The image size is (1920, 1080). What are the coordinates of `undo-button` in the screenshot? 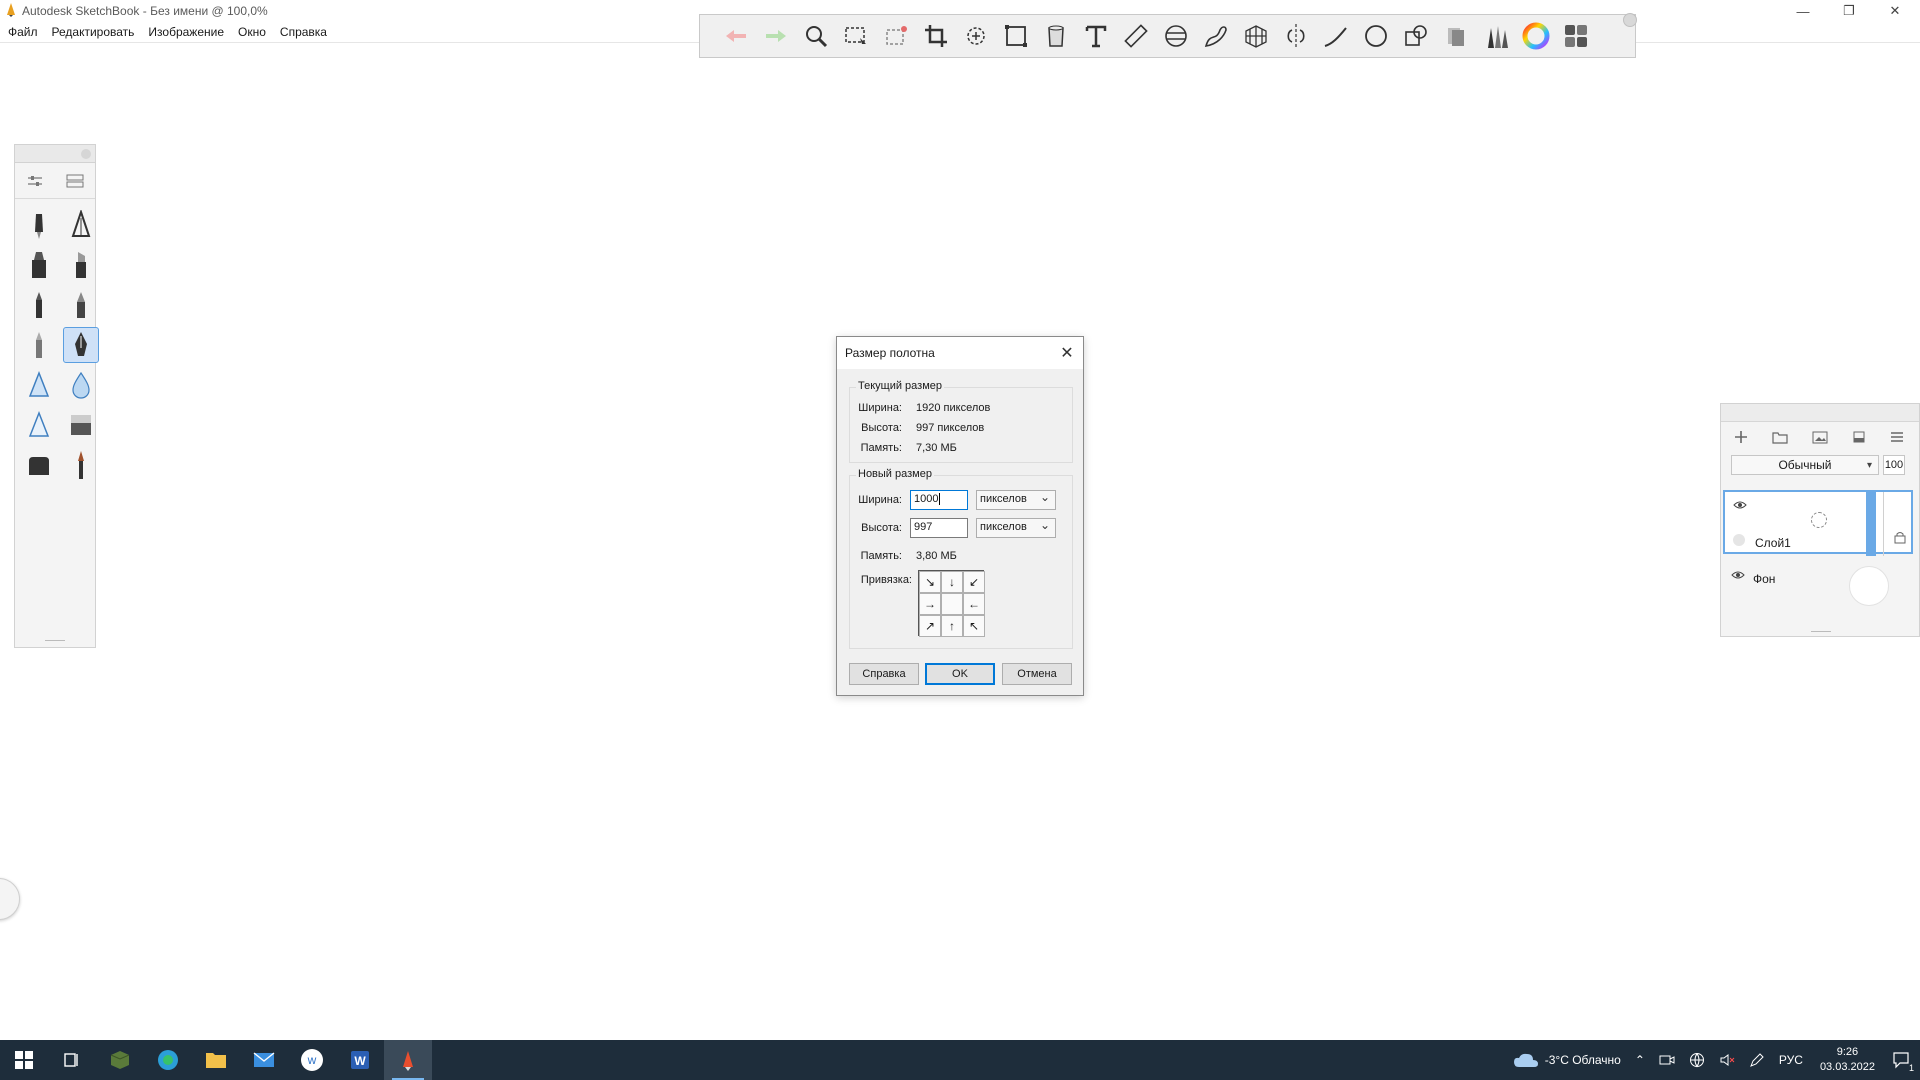 It's located at (736, 36).